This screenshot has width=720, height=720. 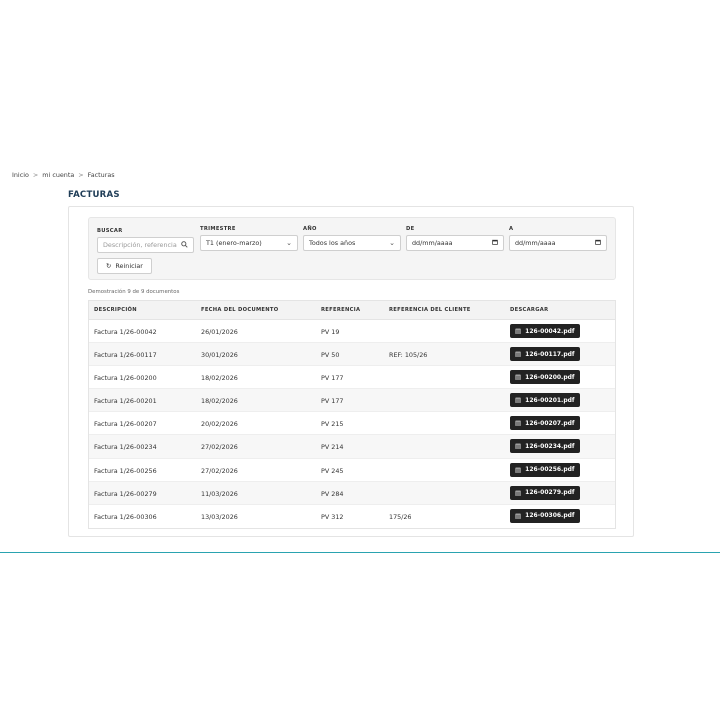 What do you see at coordinates (129, 266) in the screenshot?
I see `reset-label: Reiniciar` at bounding box center [129, 266].